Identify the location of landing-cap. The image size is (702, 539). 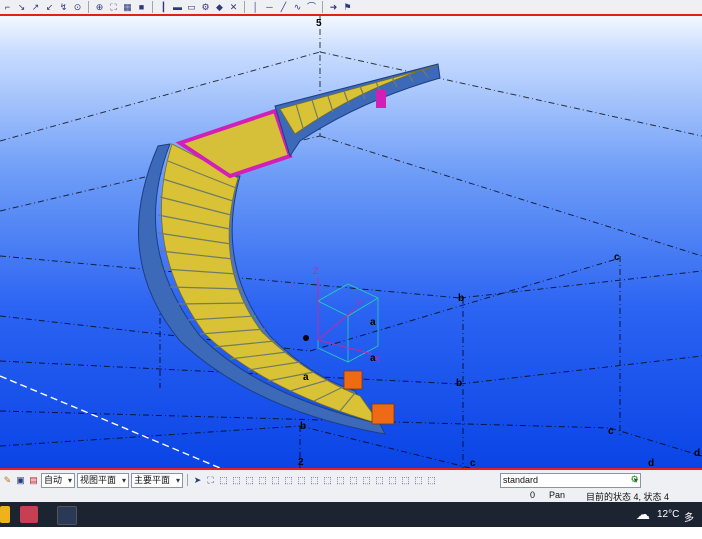
(381, 99).